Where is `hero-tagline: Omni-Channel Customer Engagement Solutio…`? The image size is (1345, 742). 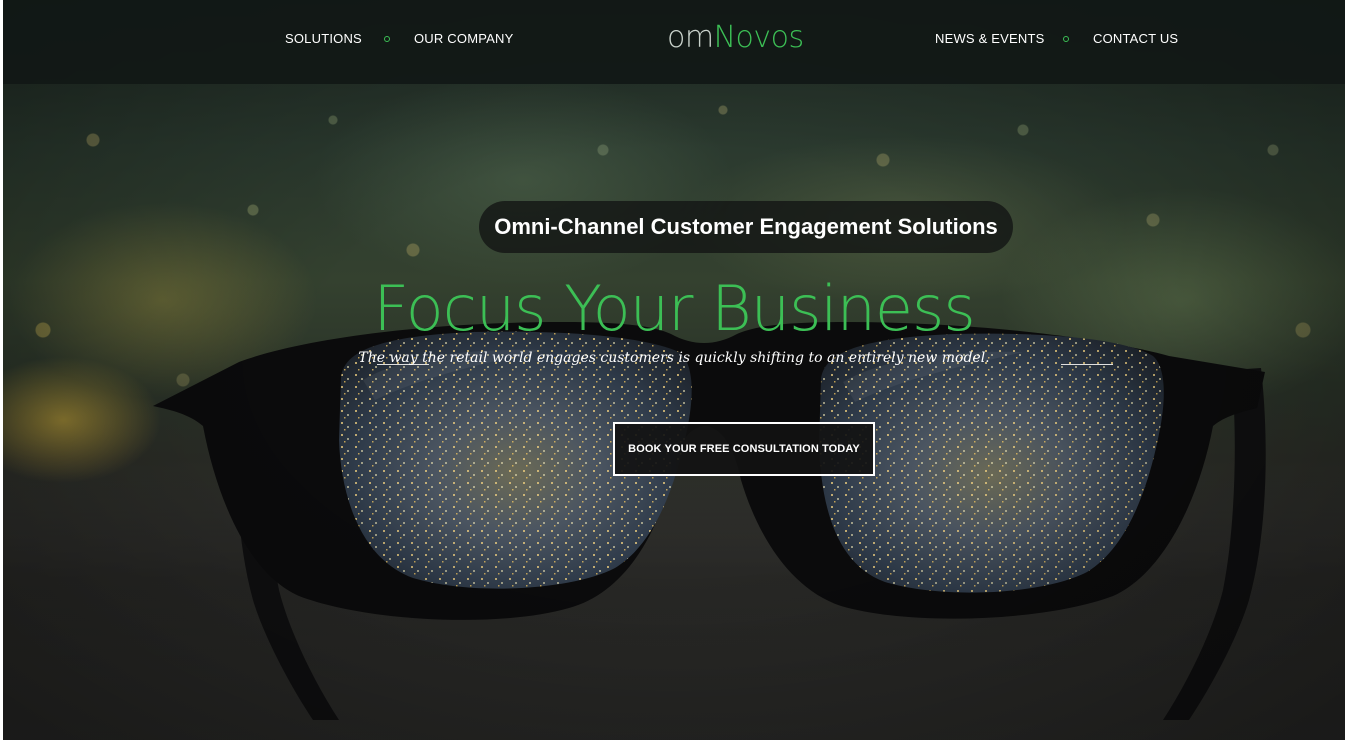
hero-tagline: Omni-Channel Customer Engagement Solutio… is located at coordinates (746, 226).